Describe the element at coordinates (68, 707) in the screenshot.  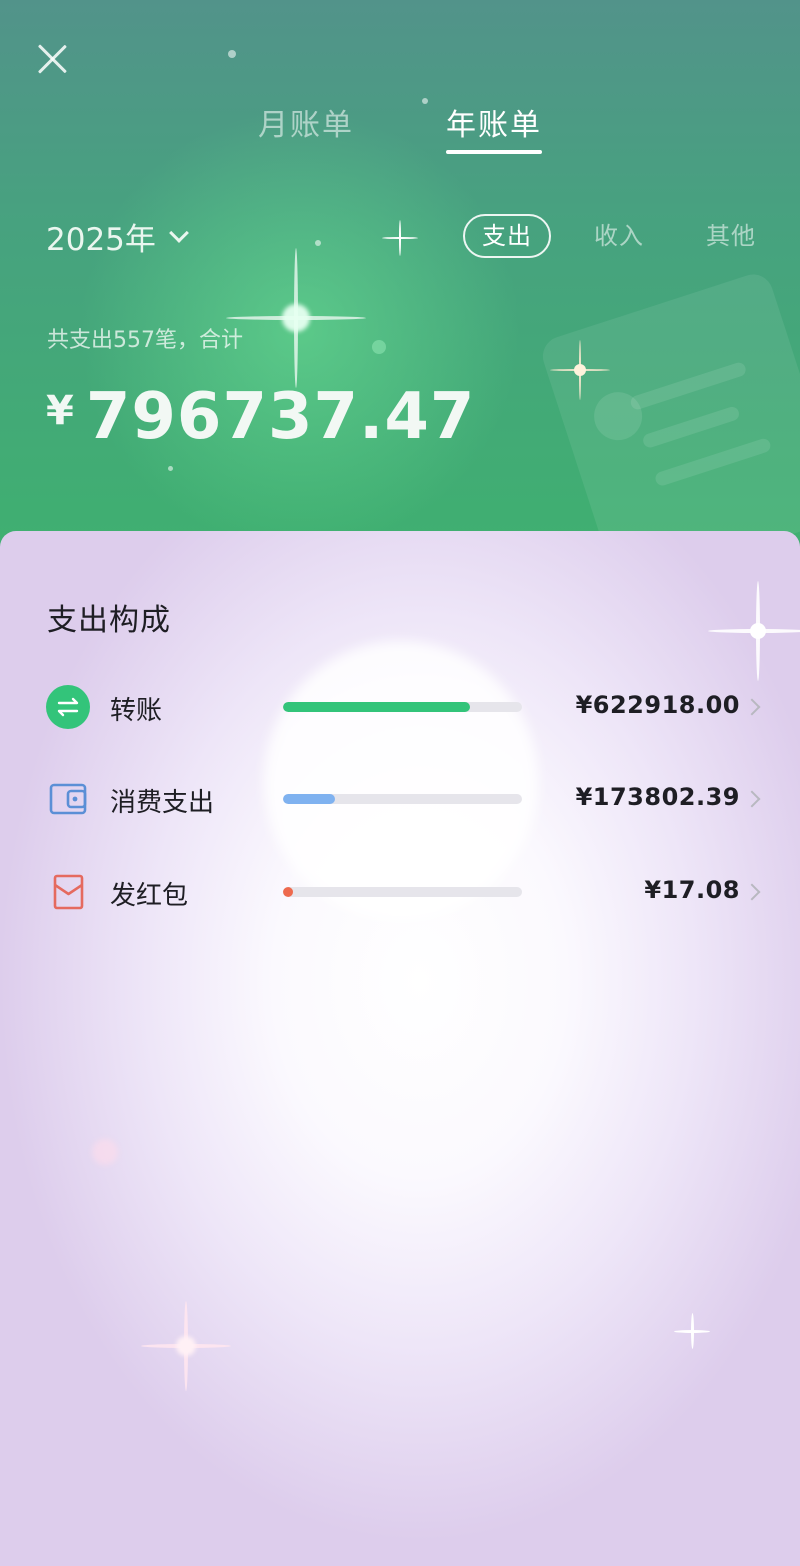
I see `transfer-icon` at that location.